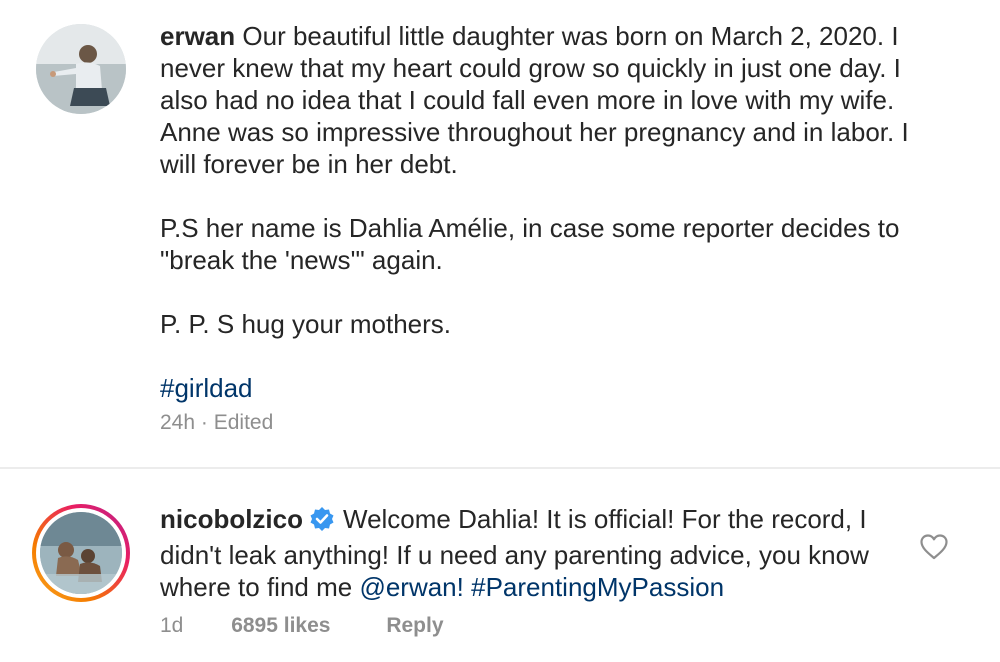 Image resolution: width=1000 pixels, height=662 pixels. I want to click on reply-button: Reply, so click(414, 625).